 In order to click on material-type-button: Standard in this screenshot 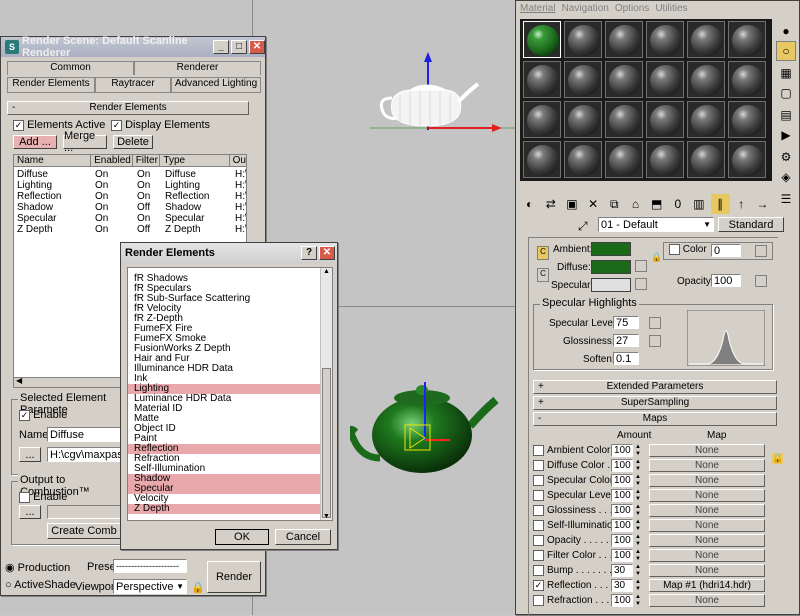, I will do `click(751, 224)`.